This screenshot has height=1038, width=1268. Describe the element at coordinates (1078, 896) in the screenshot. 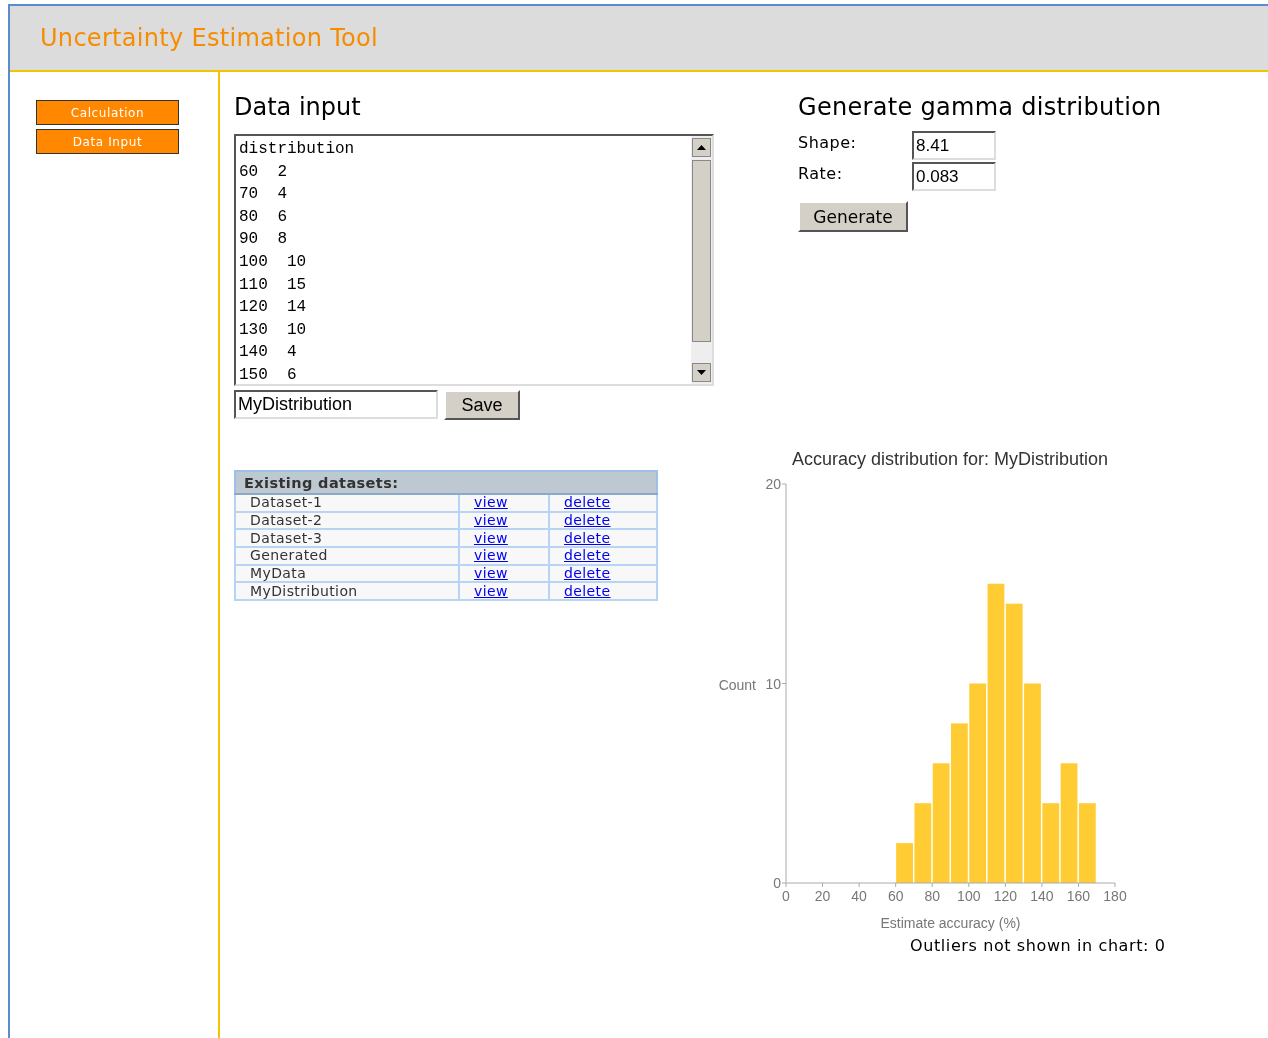

I see `x-tick-label: 160` at that location.